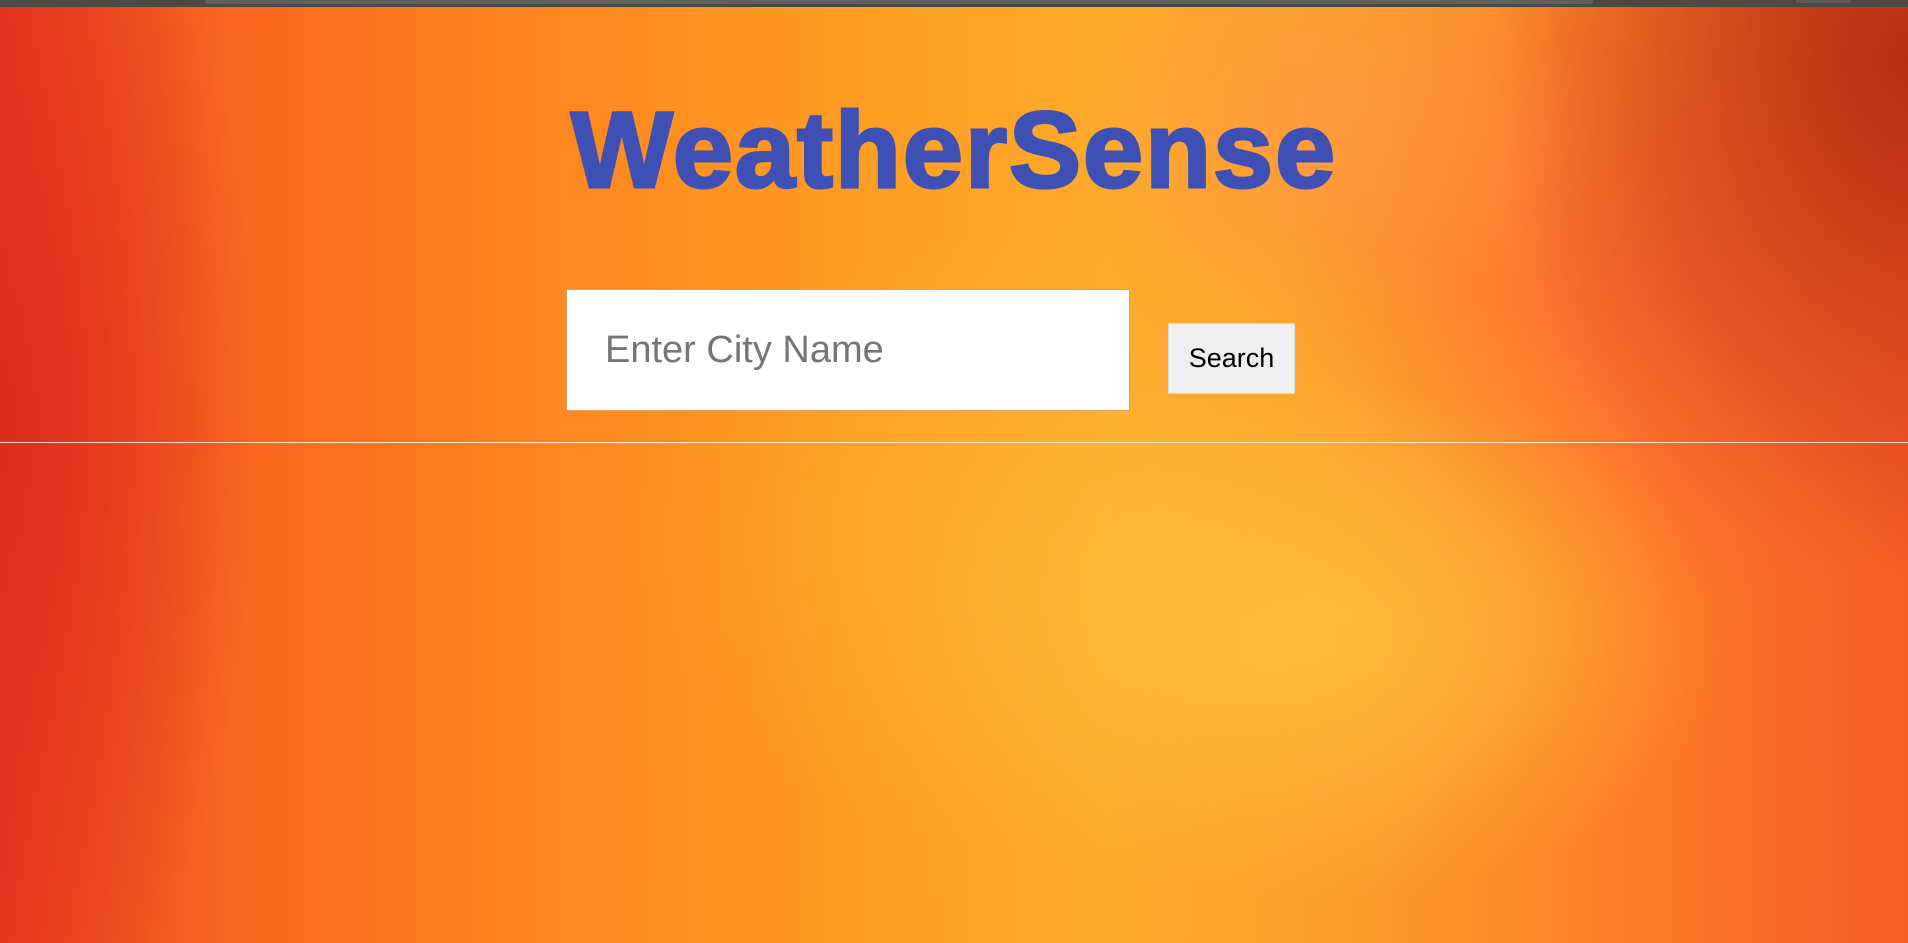 The image size is (1908, 943). I want to click on section-divider, so click(954, 442).